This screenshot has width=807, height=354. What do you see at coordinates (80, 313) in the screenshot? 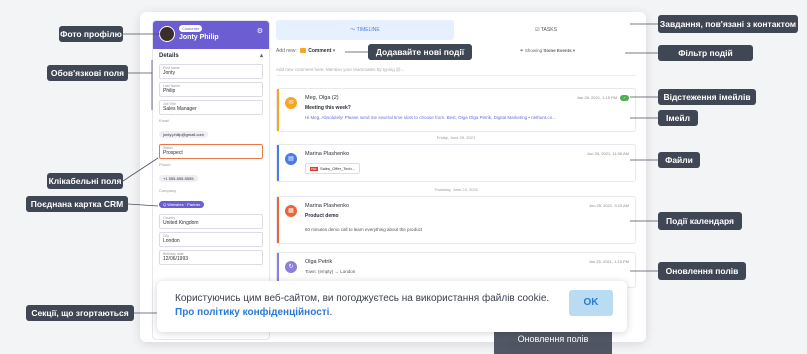
I see `callout-collapsible: Секції, що згортаються` at bounding box center [80, 313].